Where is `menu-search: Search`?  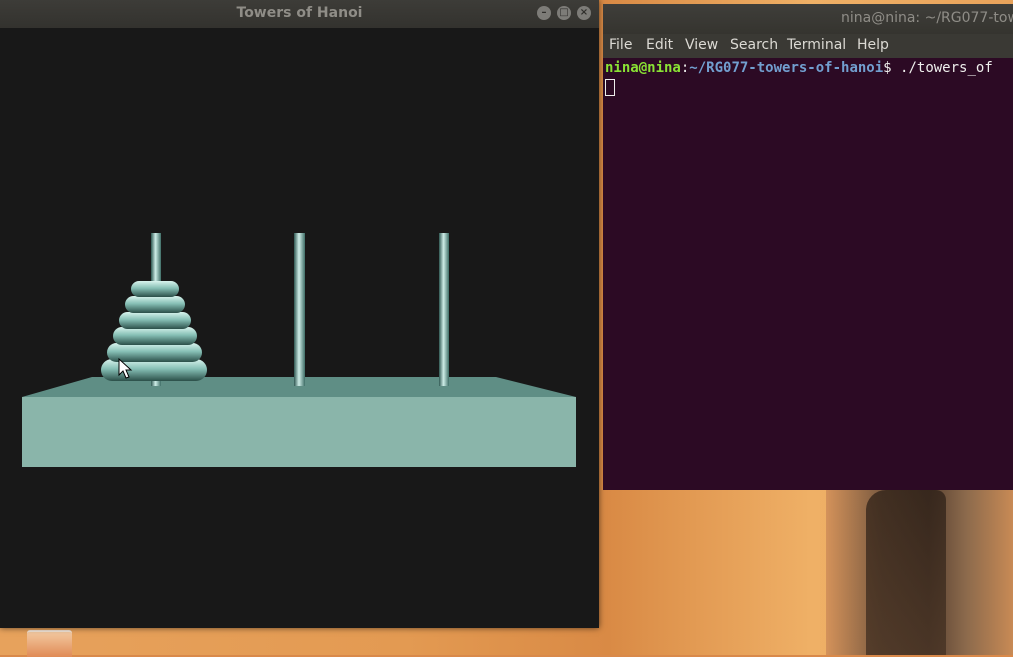 menu-search: Search is located at coordinates (754, 46).